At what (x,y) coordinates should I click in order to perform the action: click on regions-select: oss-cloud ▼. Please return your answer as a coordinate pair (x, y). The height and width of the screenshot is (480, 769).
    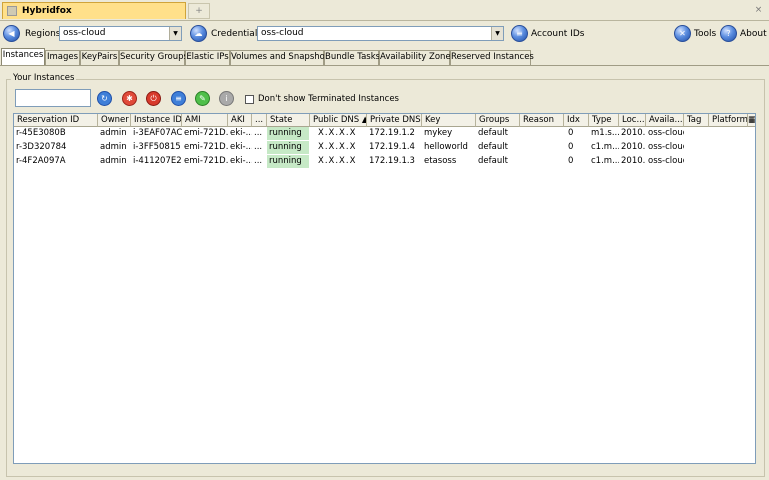
    Looking at the image, I should click on (120, 33).